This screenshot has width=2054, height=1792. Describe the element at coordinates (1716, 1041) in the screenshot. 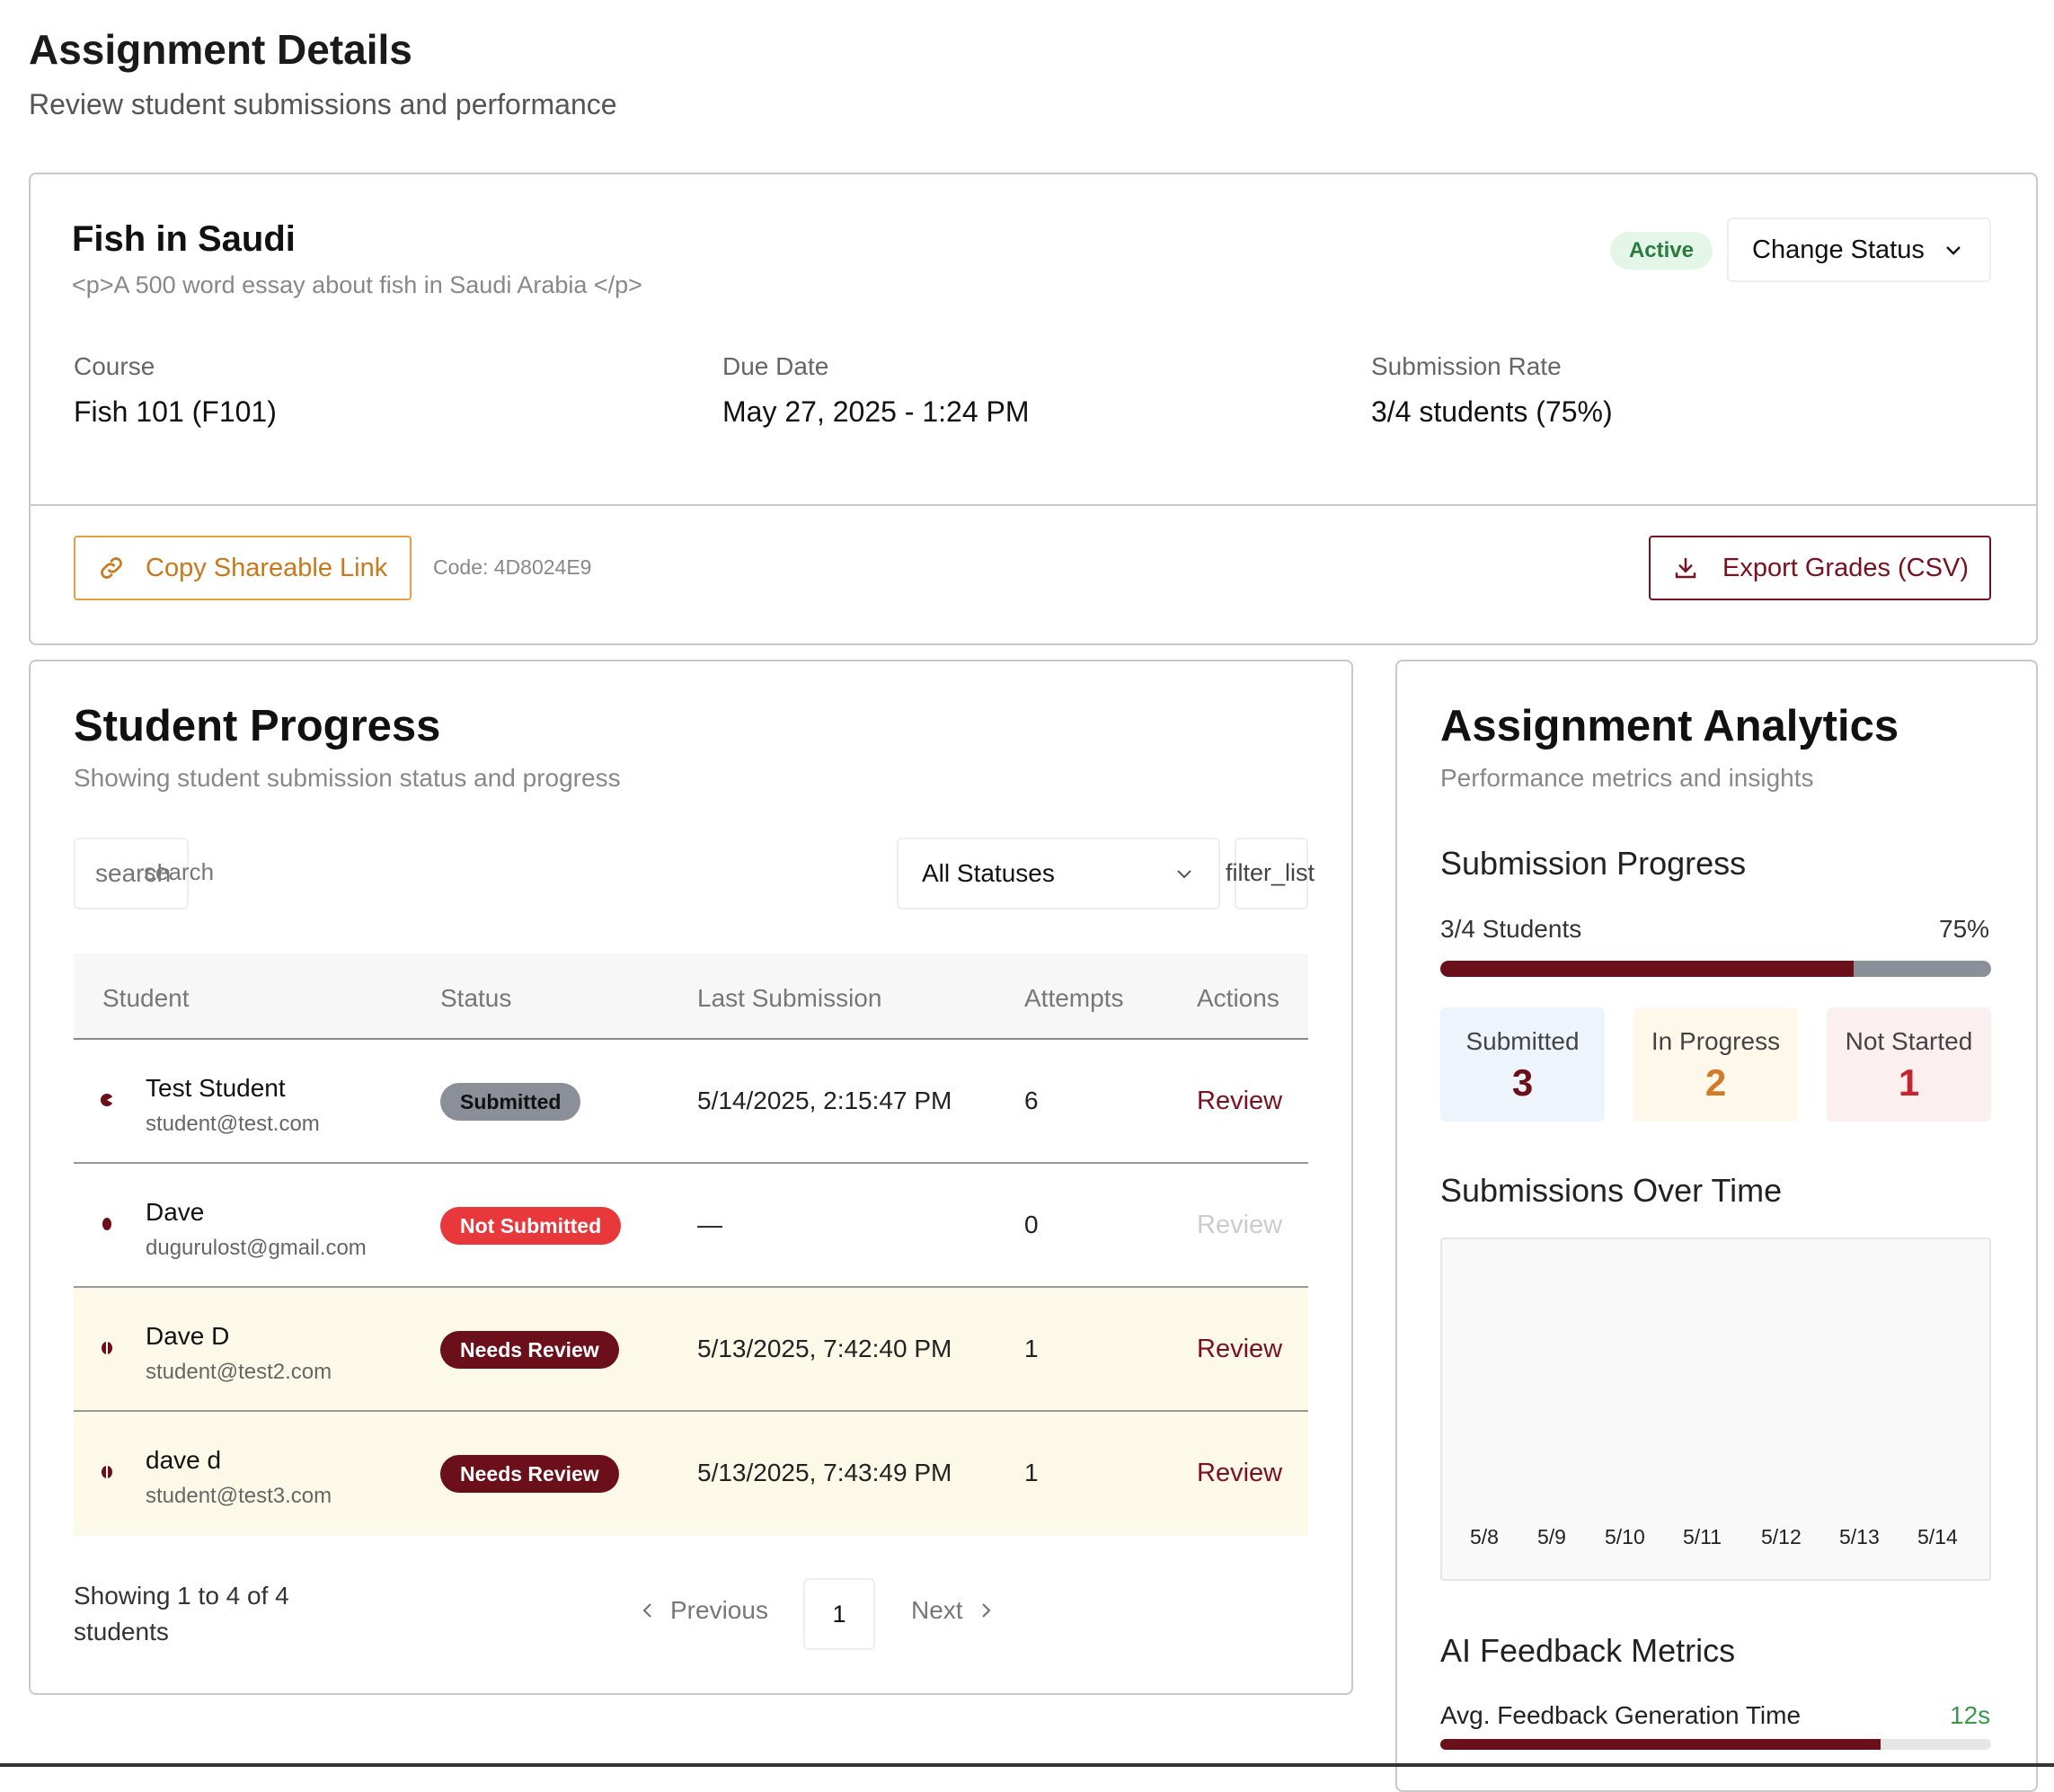

I see `stat-label: In Progress` at that location.